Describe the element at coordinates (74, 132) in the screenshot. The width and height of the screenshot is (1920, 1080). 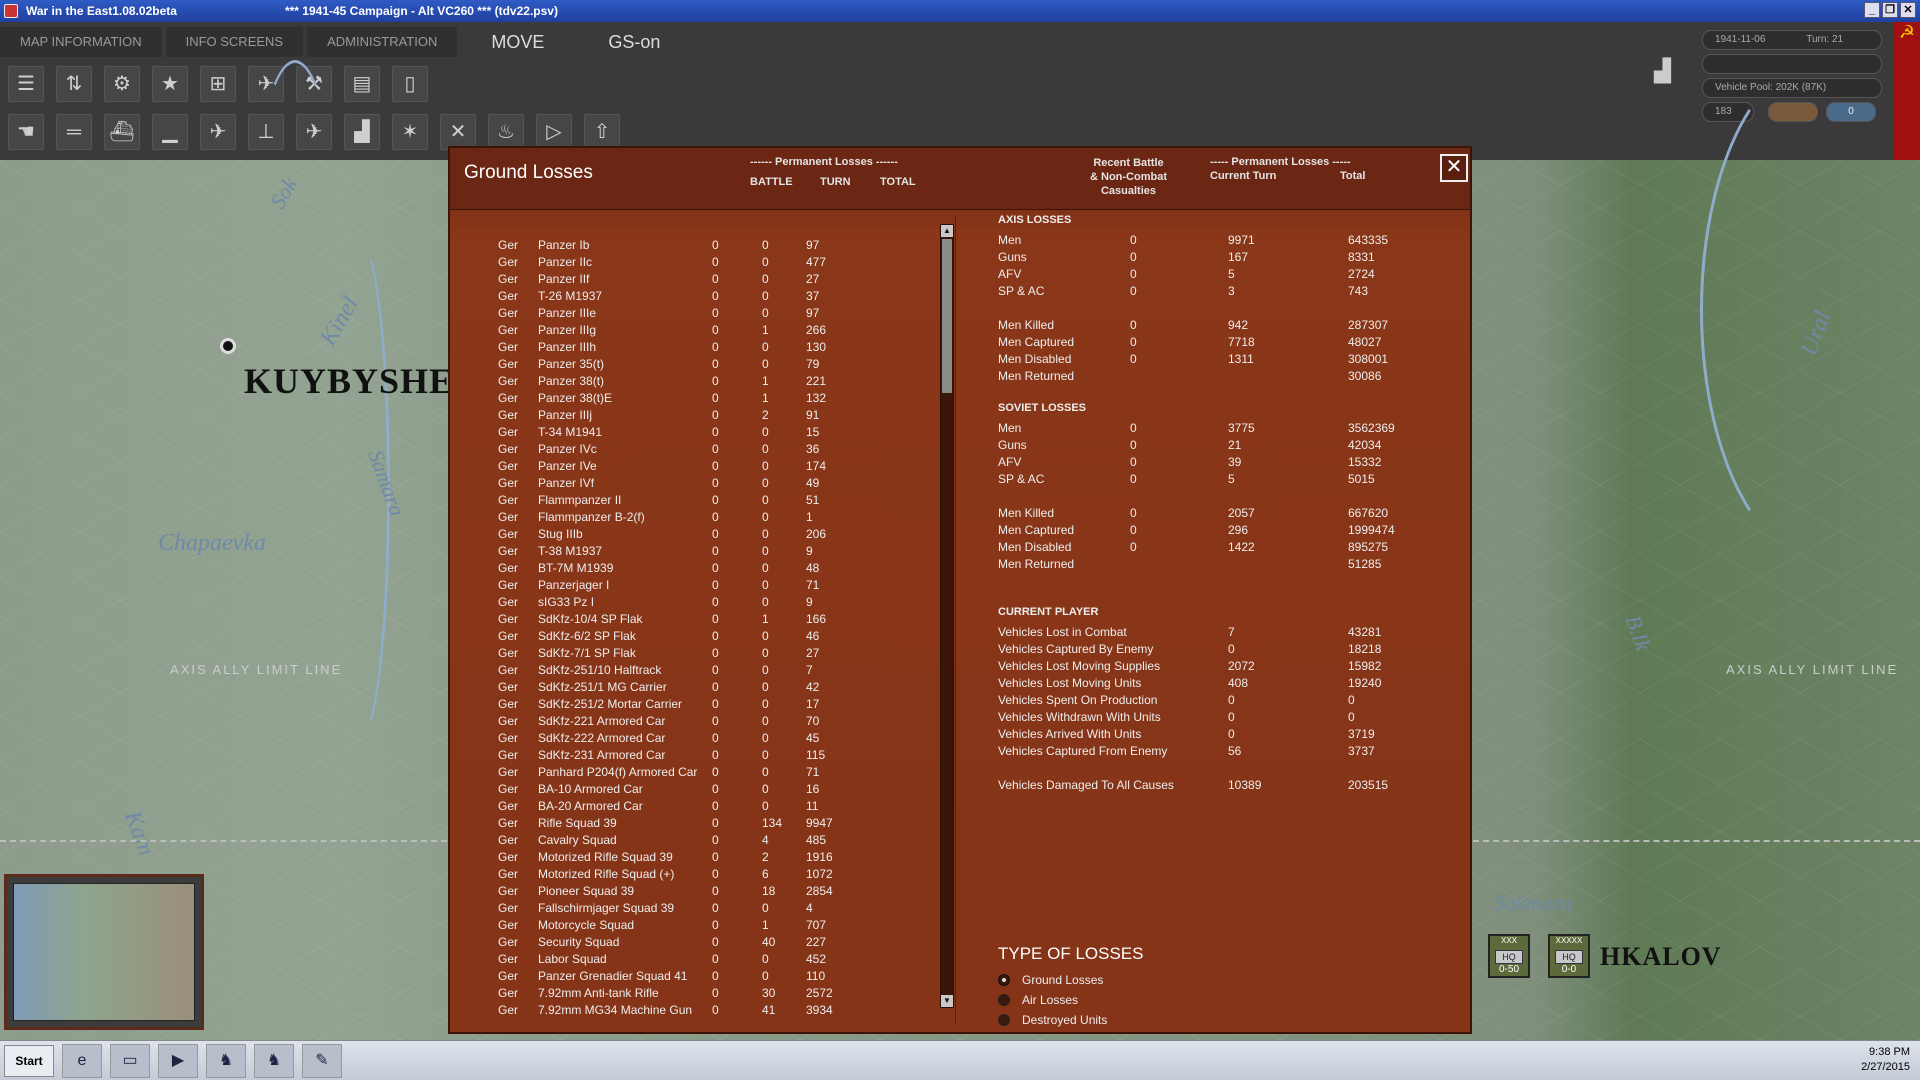
I see `f2-train-icon: ═` at that location.